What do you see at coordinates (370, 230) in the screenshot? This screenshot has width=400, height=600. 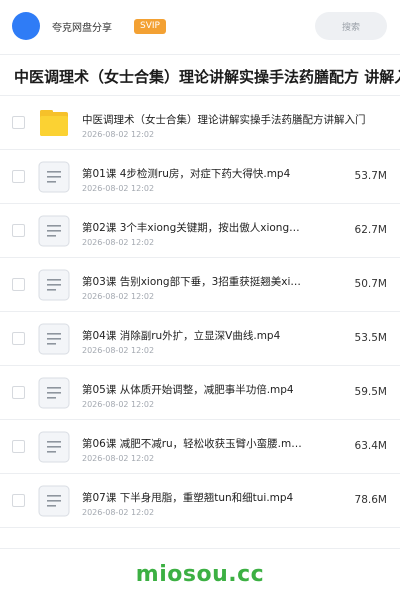 I see `item-size: 62.7M` at bounding box center [370, 230].